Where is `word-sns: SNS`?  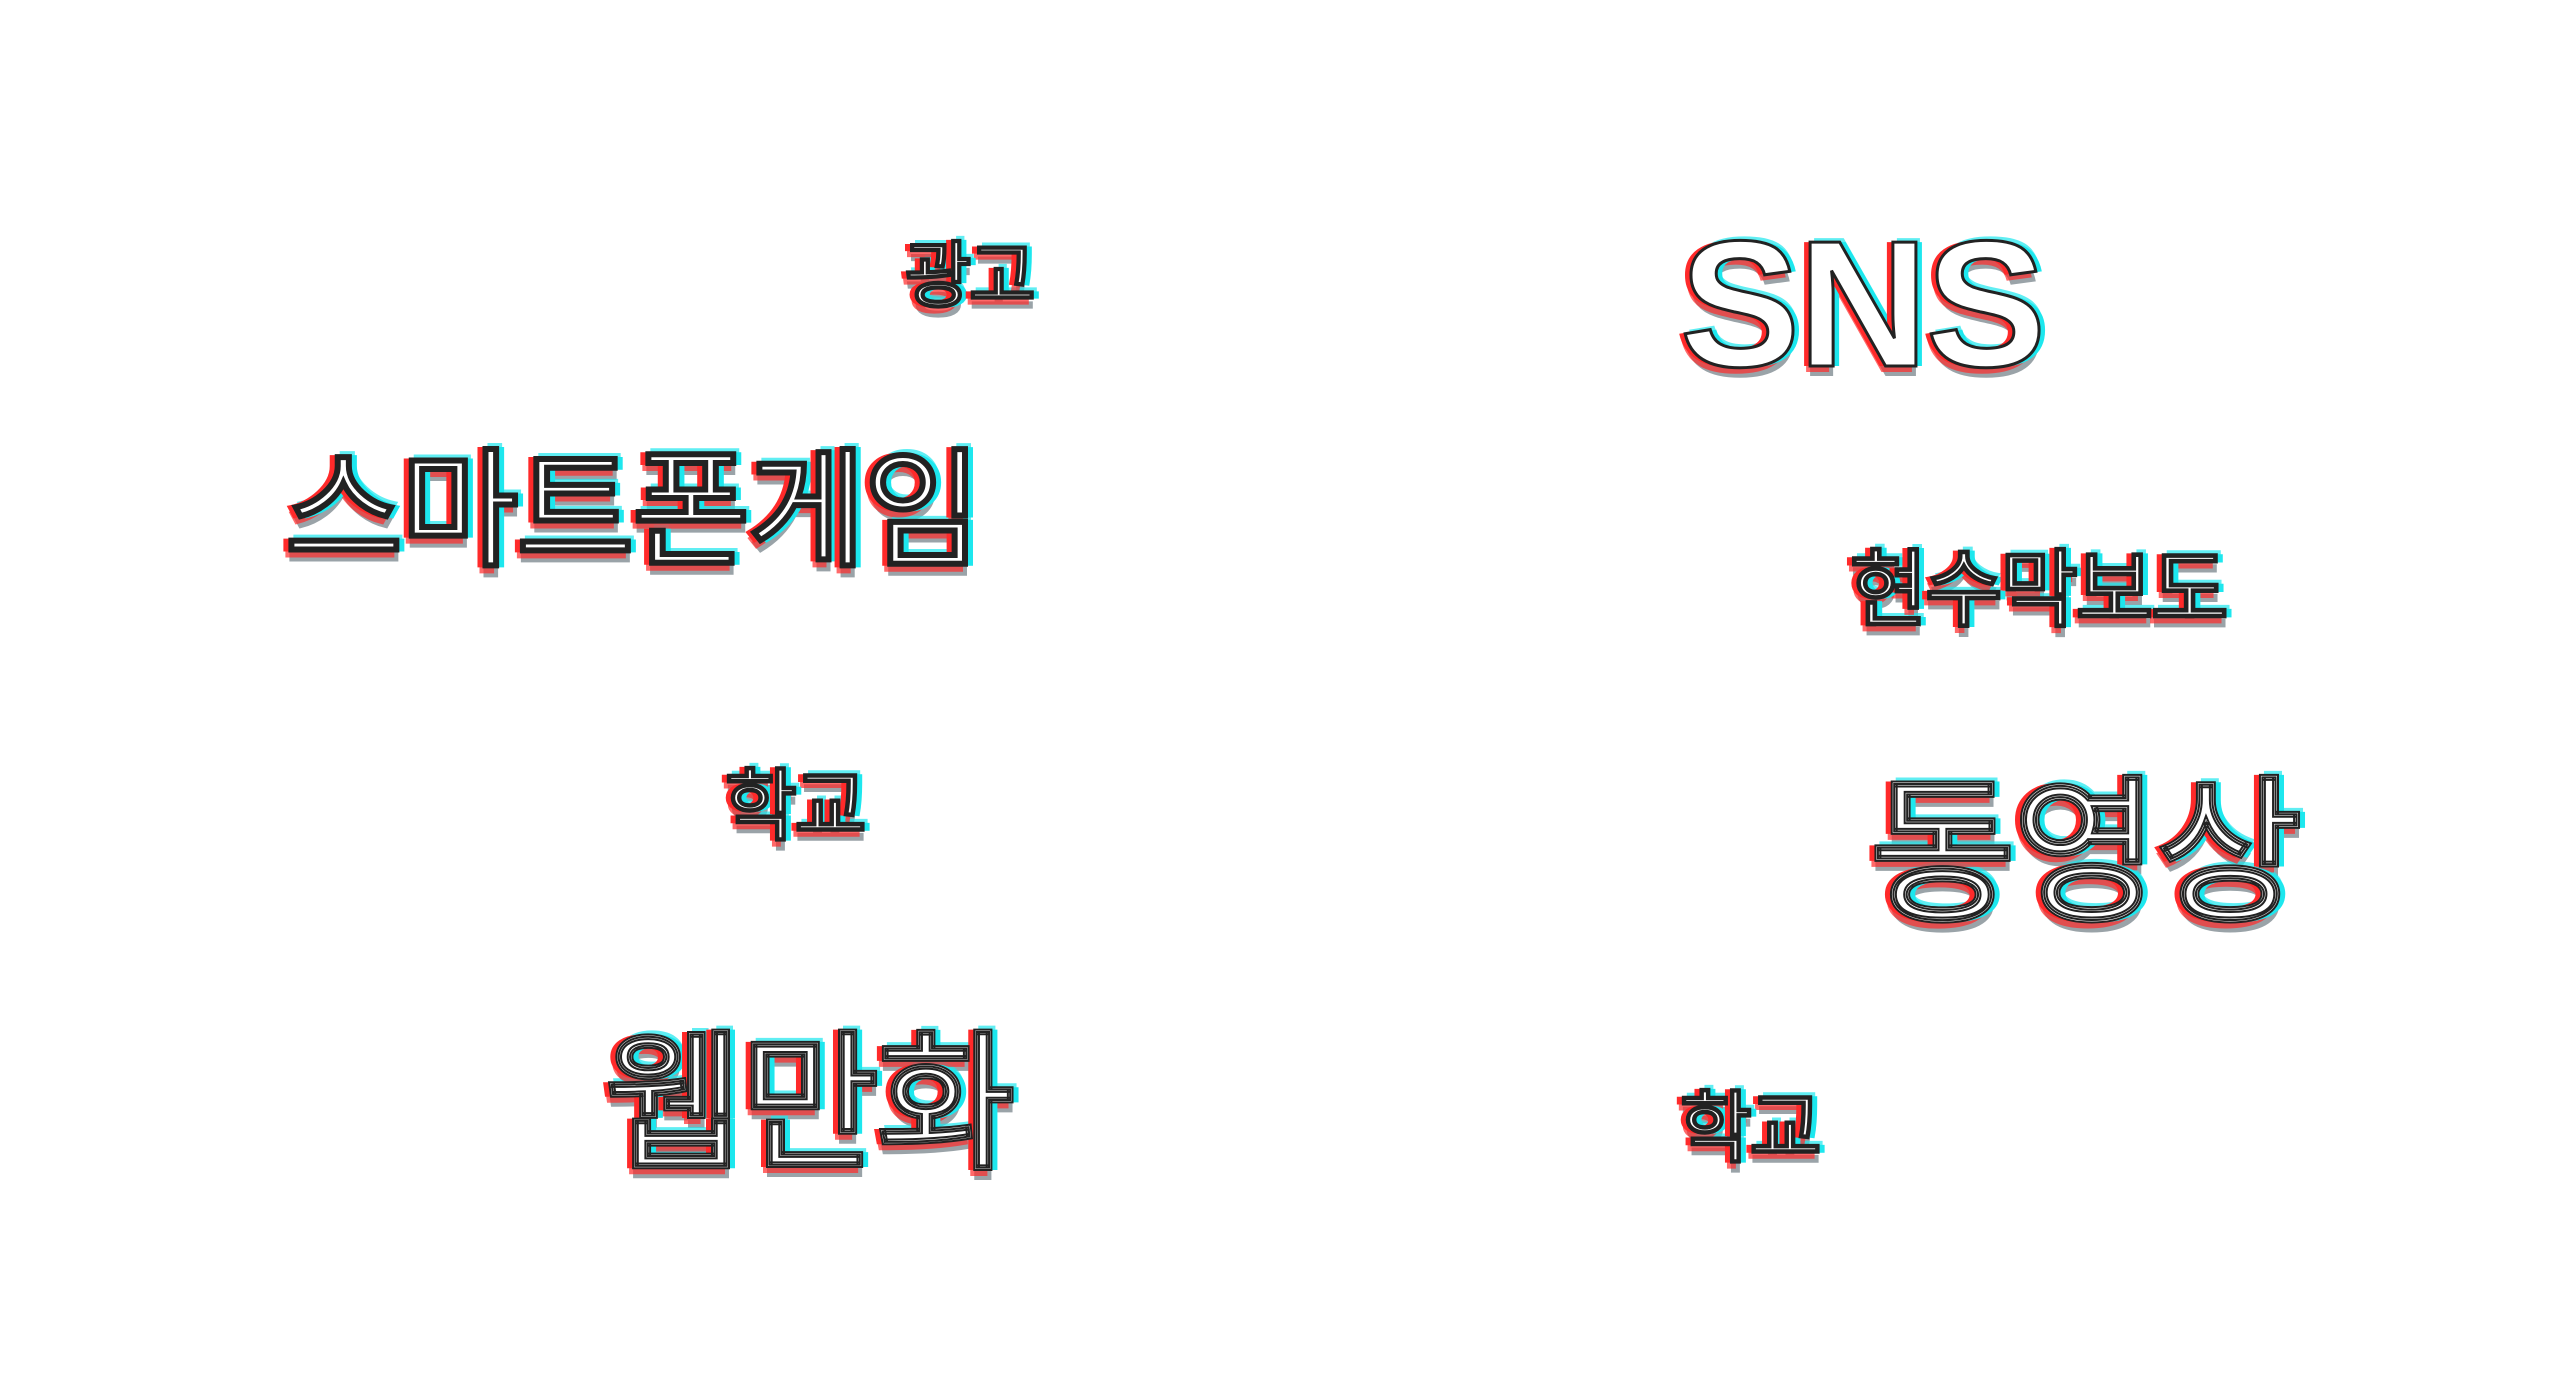
word-sns: SNS is located at coordinates (1862, 304).